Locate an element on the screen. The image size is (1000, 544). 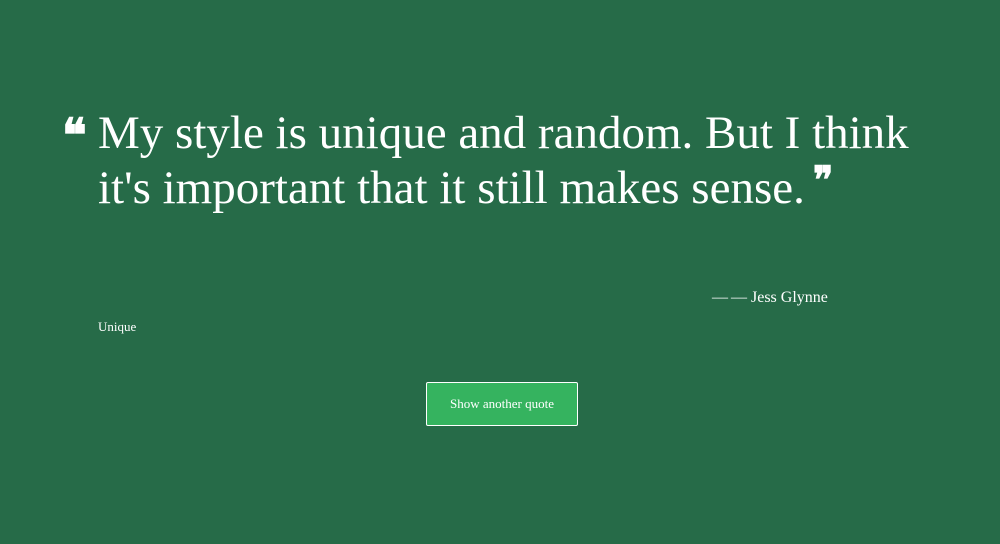
quote-tag: Unique is located at coordinates (117, 326).